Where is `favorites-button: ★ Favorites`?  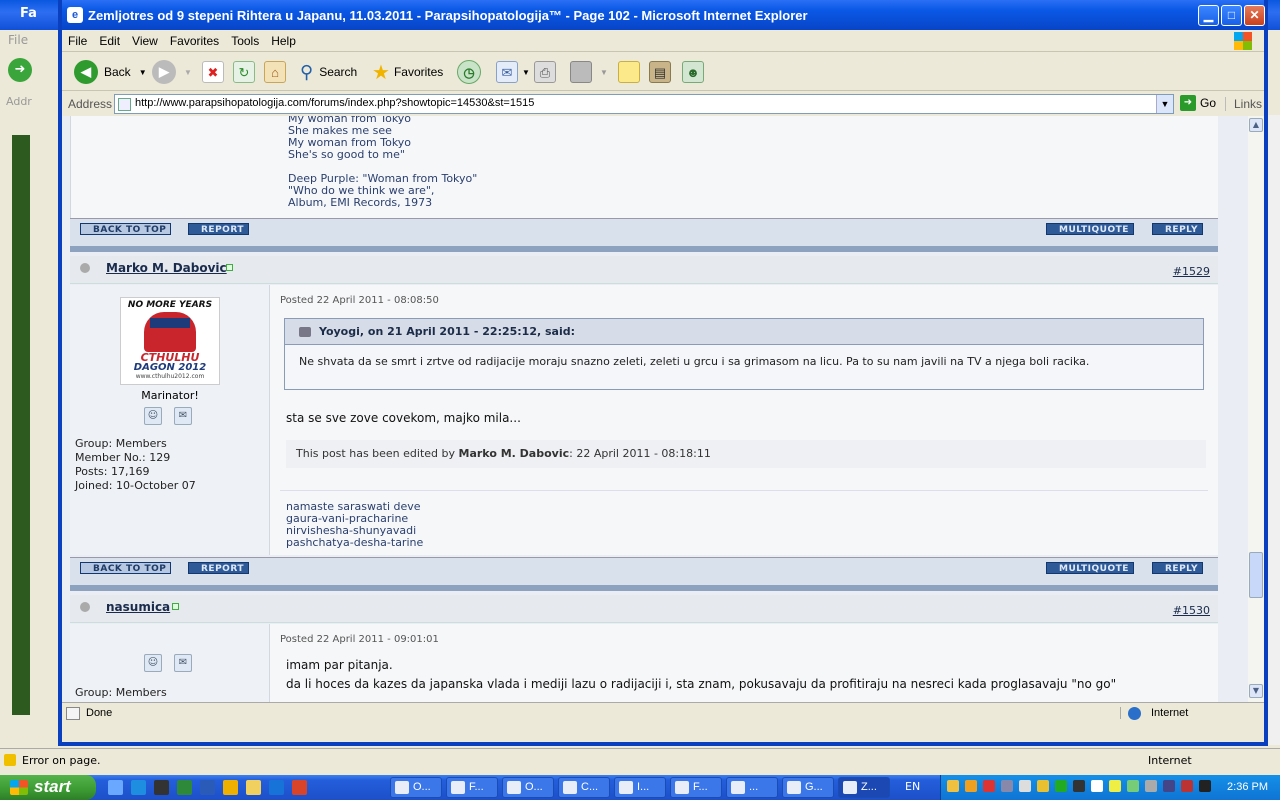 favorites-button: ★ Favorites is located at coordinates (407, 72).